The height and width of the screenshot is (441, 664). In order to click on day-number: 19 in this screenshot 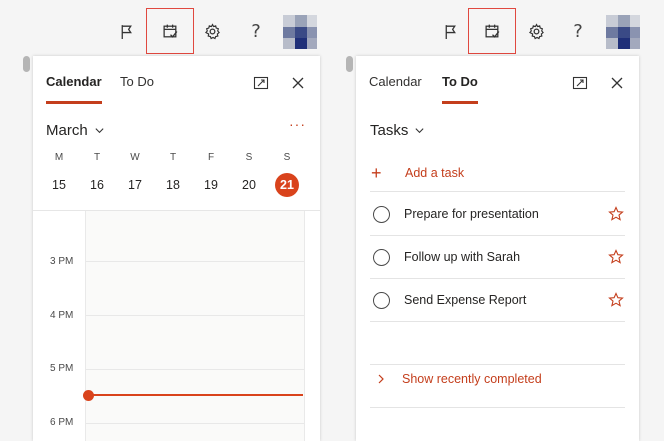, I will do `click(211, 185)`.